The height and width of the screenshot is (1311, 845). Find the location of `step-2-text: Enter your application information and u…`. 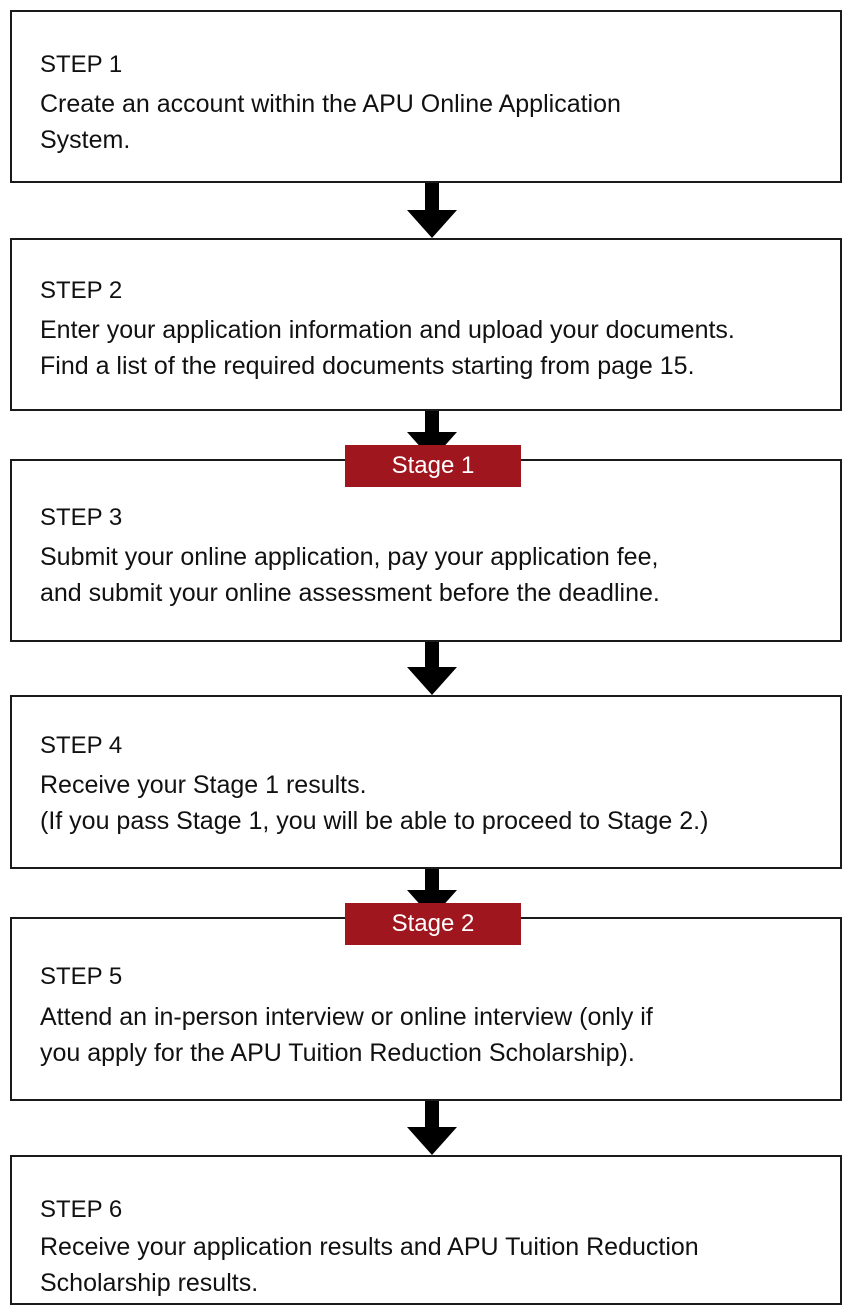

step-2-text: Enter your application information and u… is located at coordinates (435, 348).